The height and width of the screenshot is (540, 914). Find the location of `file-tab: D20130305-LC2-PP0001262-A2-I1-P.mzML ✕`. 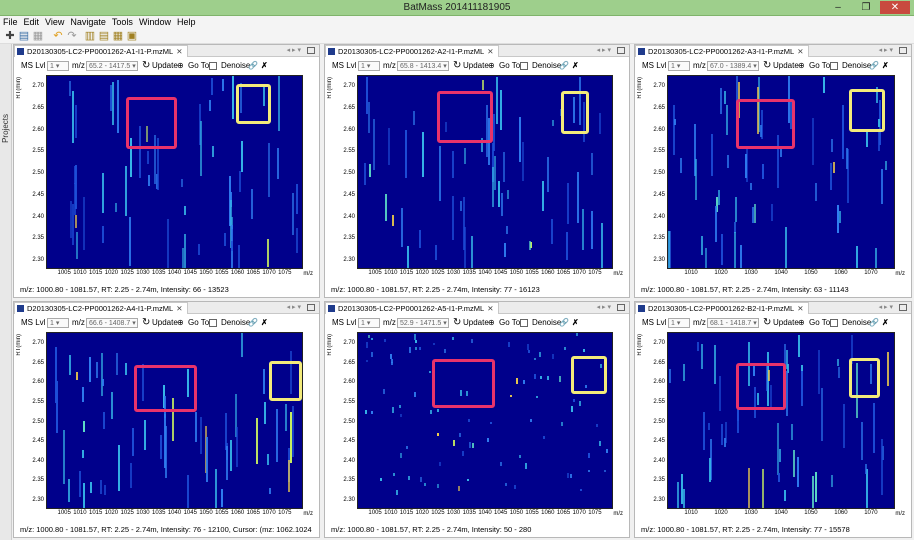

file-tab: D20130305-LC2-PP0001262-A2-I1-P.mzML ✕ is located at coordinates (412, 51).